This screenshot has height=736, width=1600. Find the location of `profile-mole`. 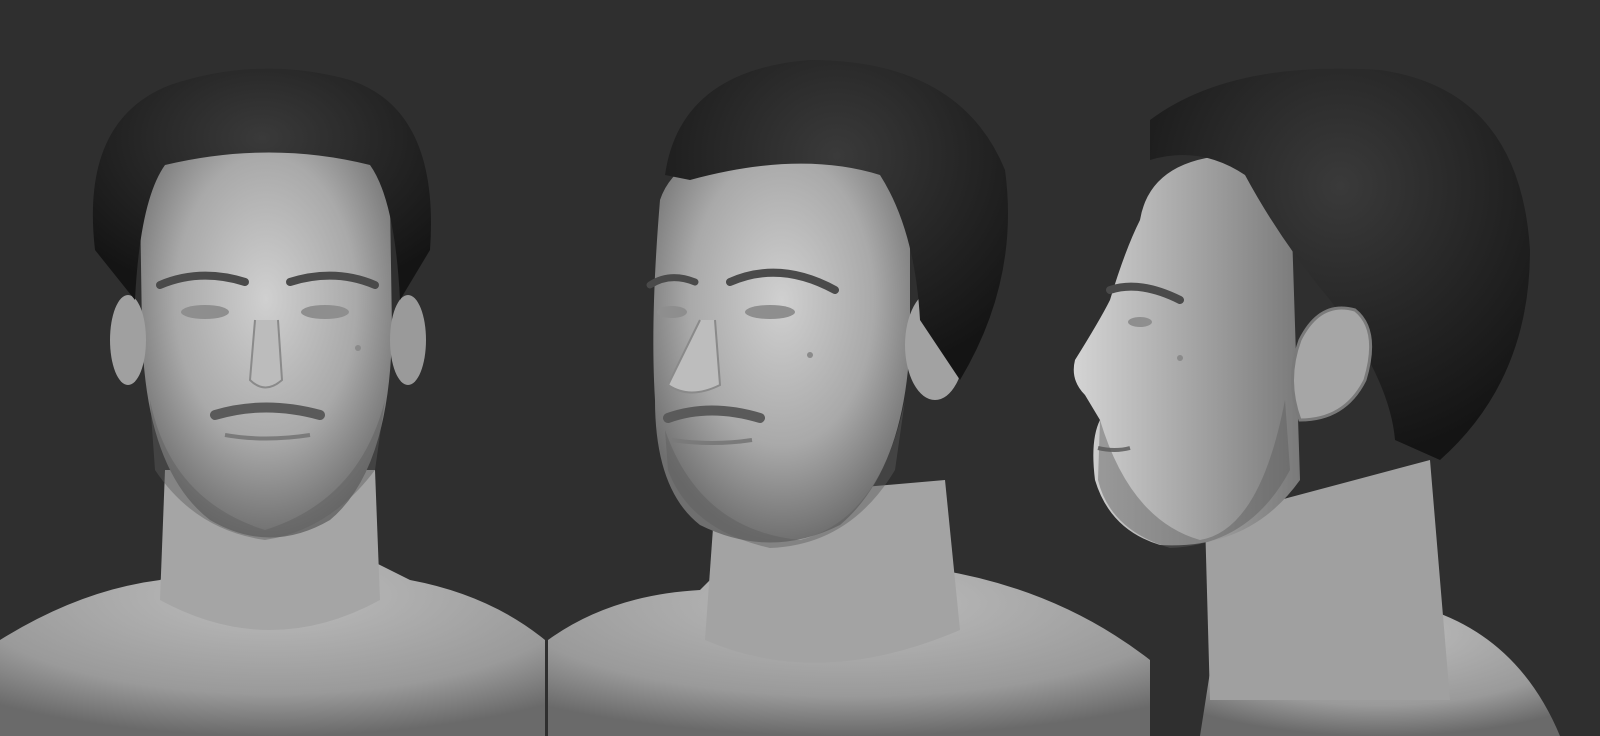

profile-mole is located at coordinates (1180, 358).